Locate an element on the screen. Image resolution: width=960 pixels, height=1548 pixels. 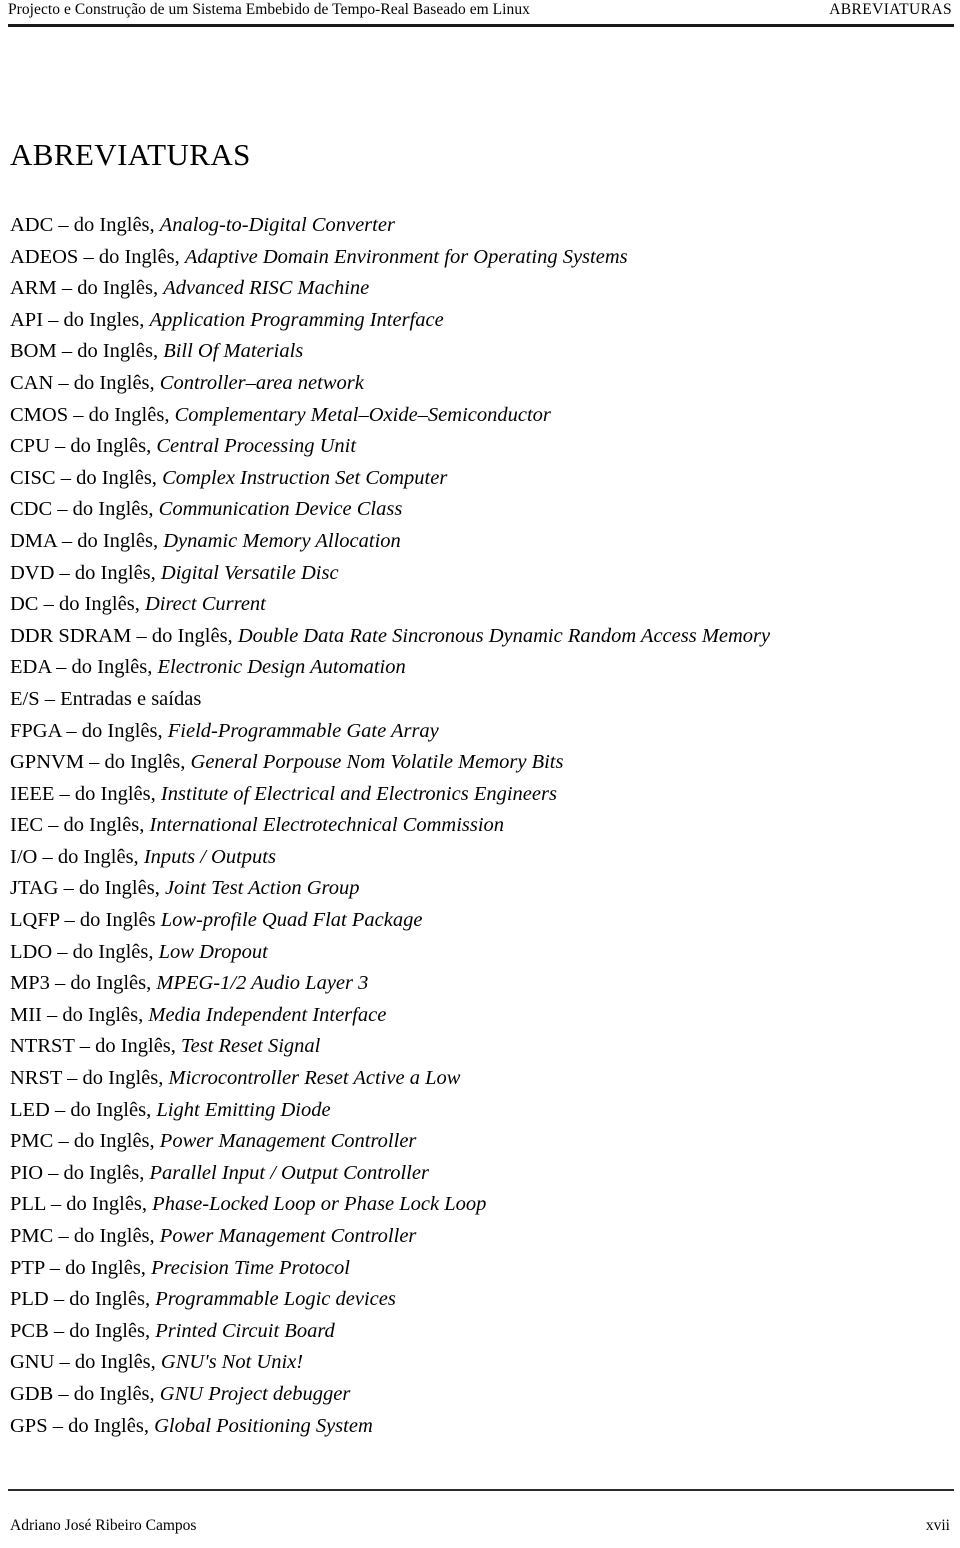
abbreviation-expansion: GNU's Not Unix! is located at coordinates (232, 1362).